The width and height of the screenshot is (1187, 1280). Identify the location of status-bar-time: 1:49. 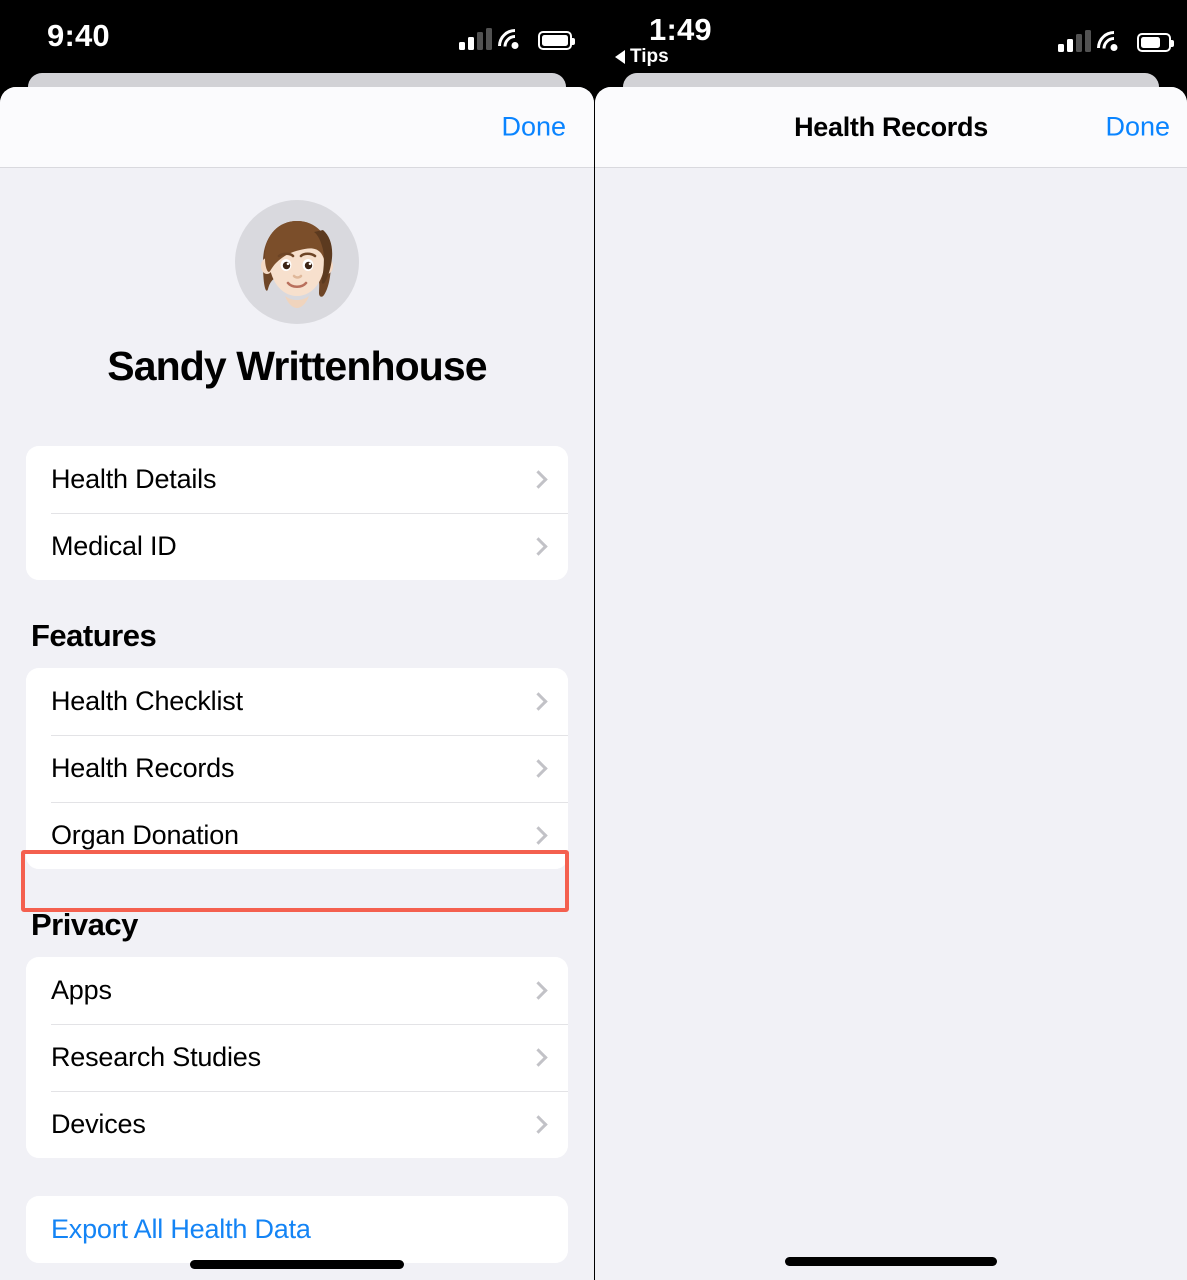
(680, 29).